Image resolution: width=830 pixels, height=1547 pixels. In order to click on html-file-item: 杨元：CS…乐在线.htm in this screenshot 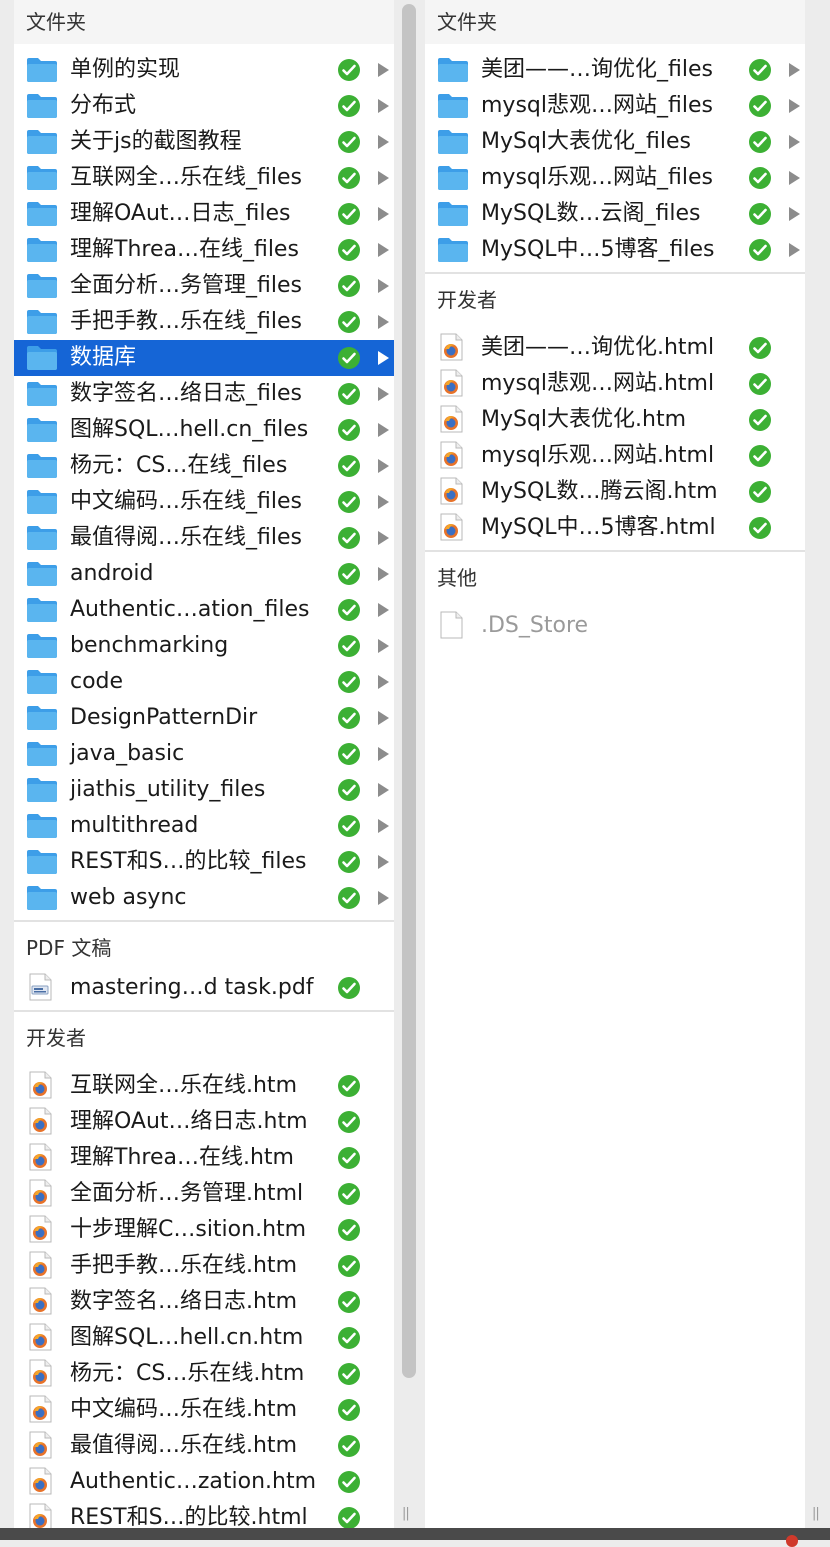, I will do `click(204, 1374)`.